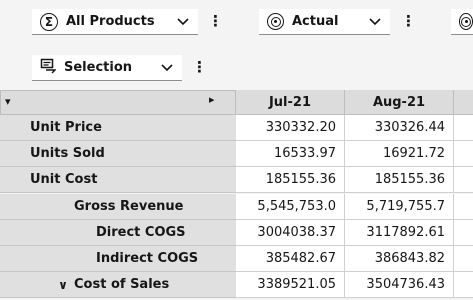  I want to click on next-dropdown, so click(462, 22).